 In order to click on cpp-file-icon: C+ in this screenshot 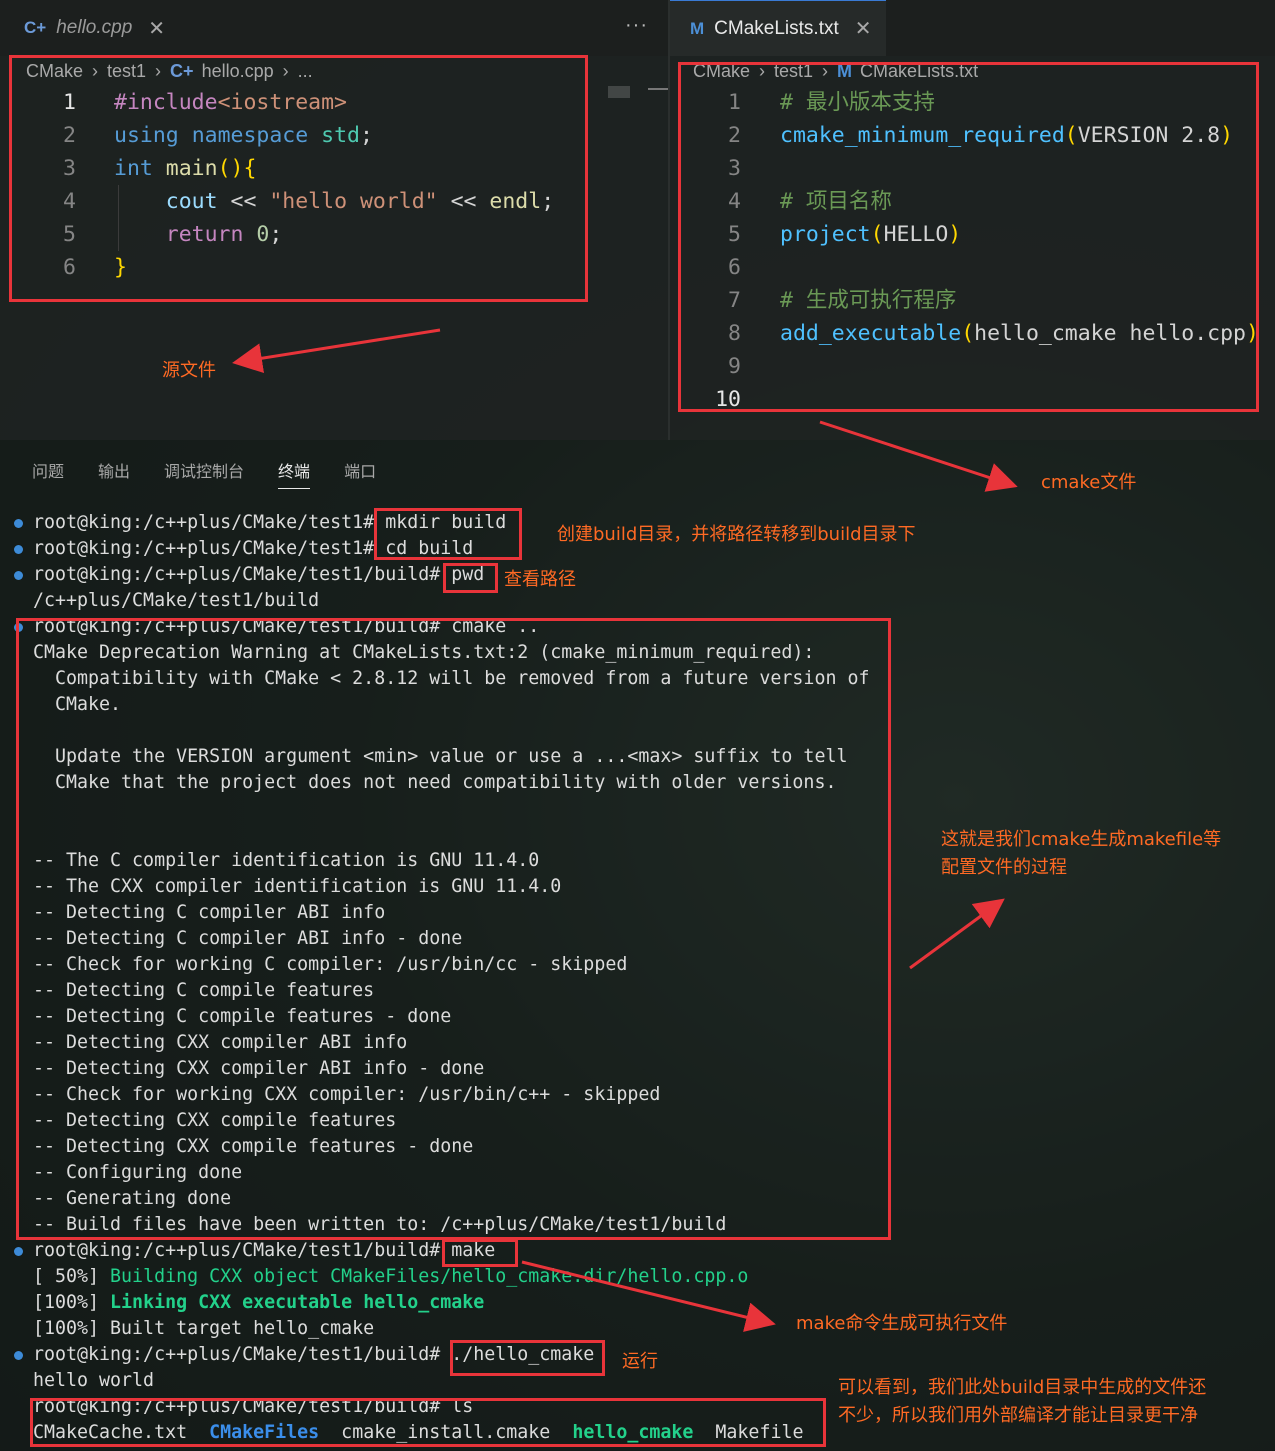, I will do `click(35, 27)`.